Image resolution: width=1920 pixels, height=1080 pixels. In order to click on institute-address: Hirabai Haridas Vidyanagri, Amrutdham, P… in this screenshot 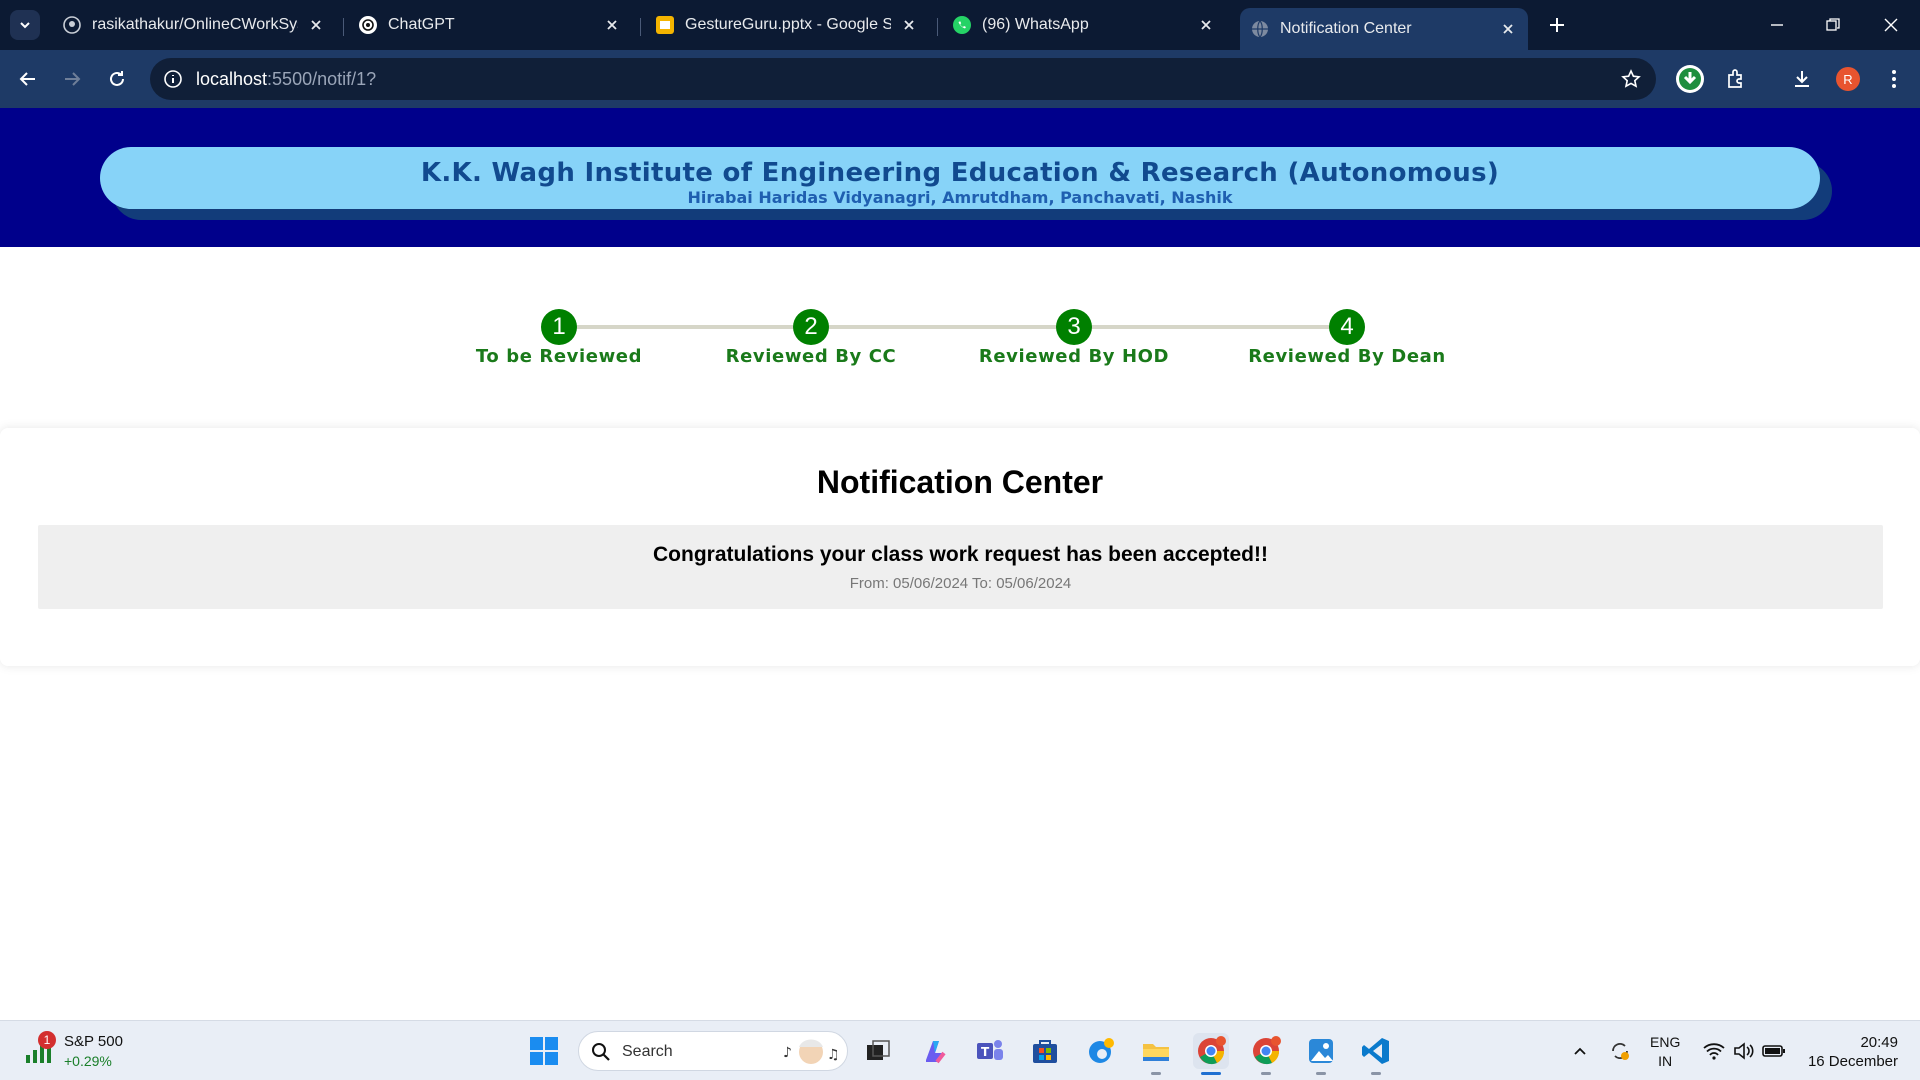, I will do `click(960, 197)`.